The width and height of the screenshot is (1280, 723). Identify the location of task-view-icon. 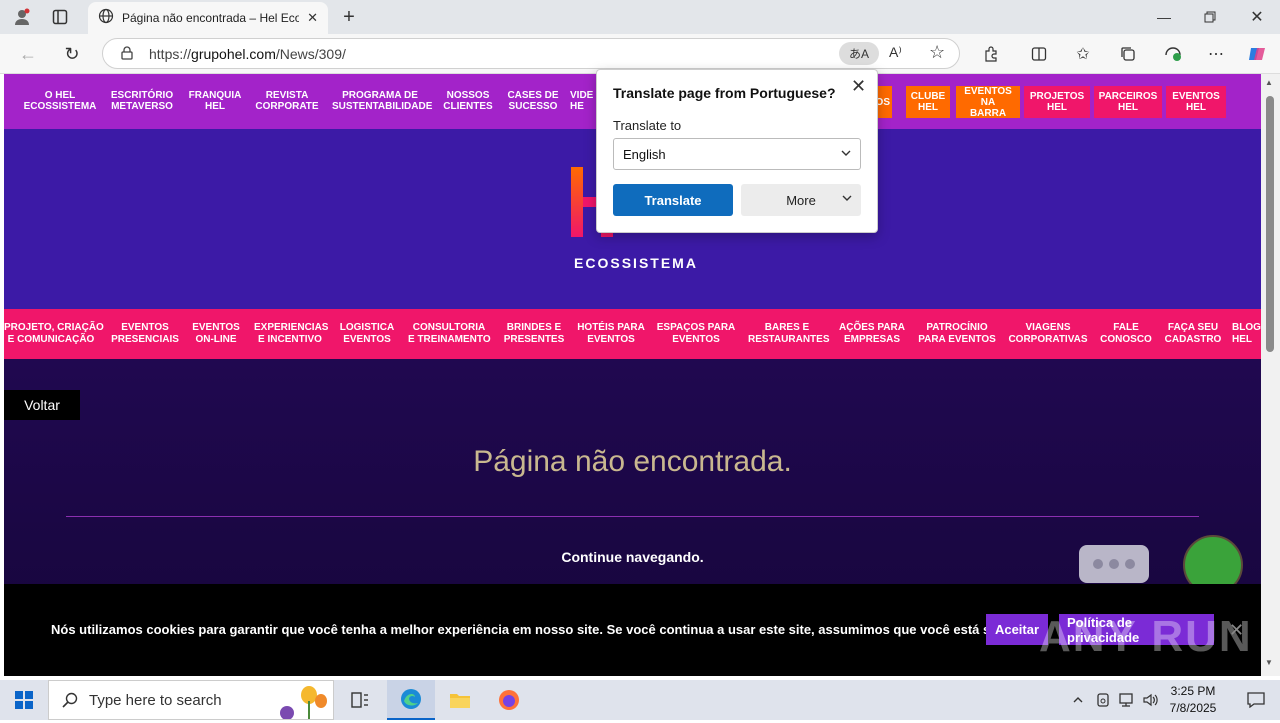
(360, 700).